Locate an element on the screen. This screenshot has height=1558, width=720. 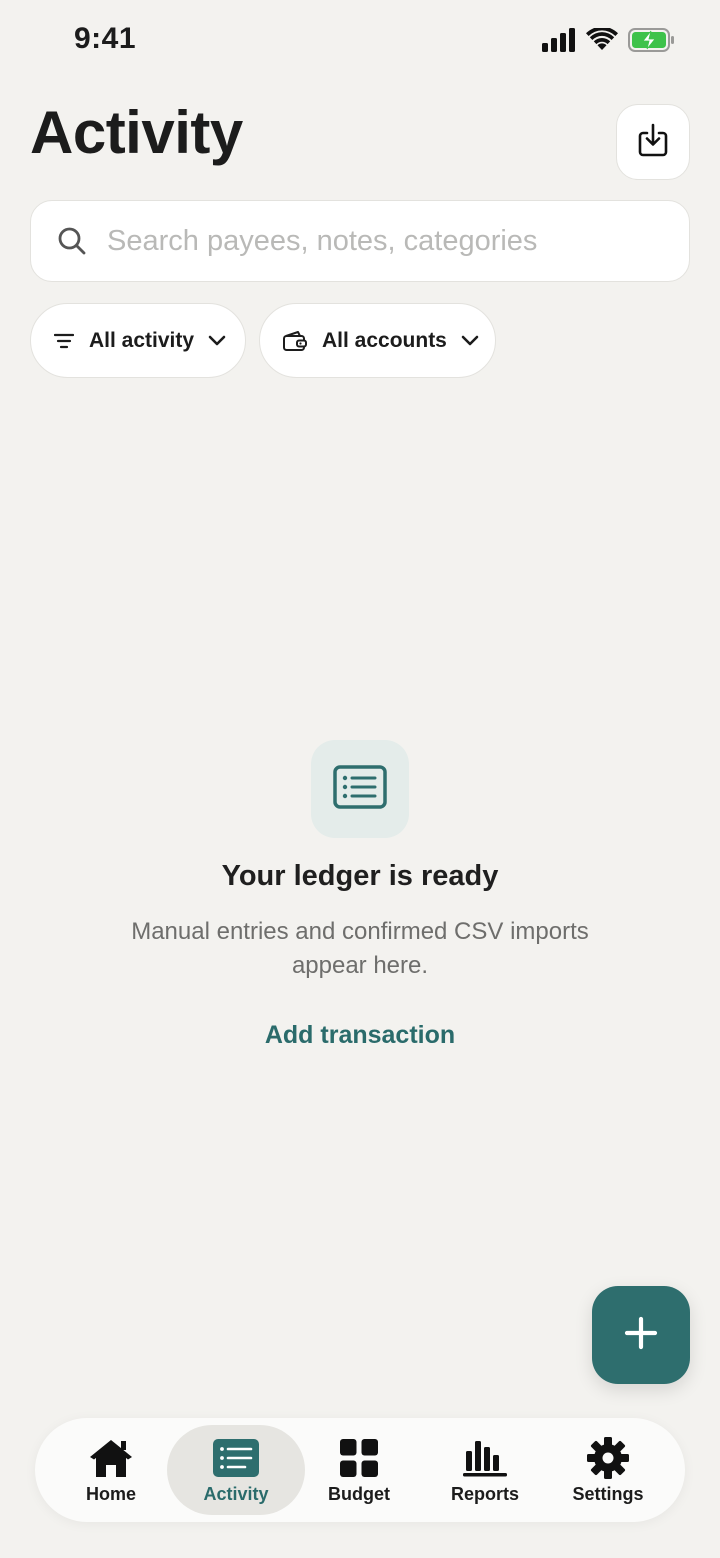
tab-activity: Activity is located at coordinates (236, 1470).